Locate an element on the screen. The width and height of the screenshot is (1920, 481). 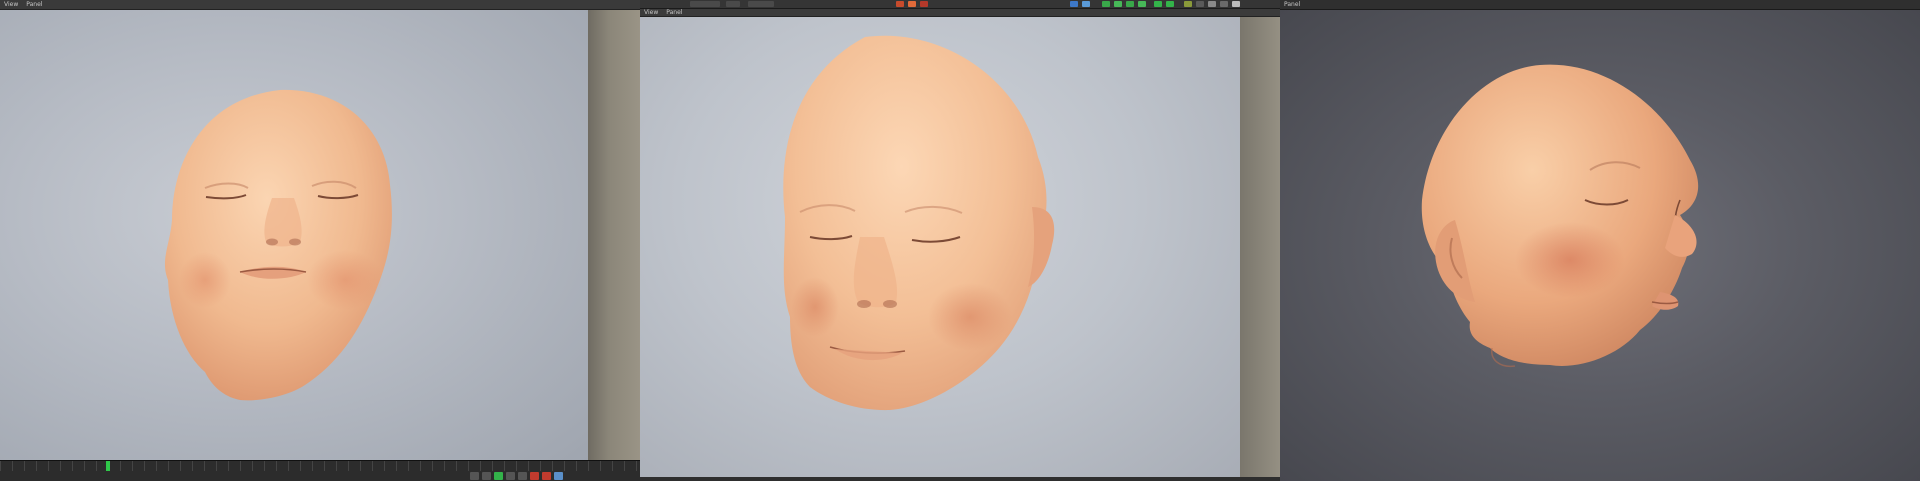
baby-head-model-front is located at coordinates (278, 245).